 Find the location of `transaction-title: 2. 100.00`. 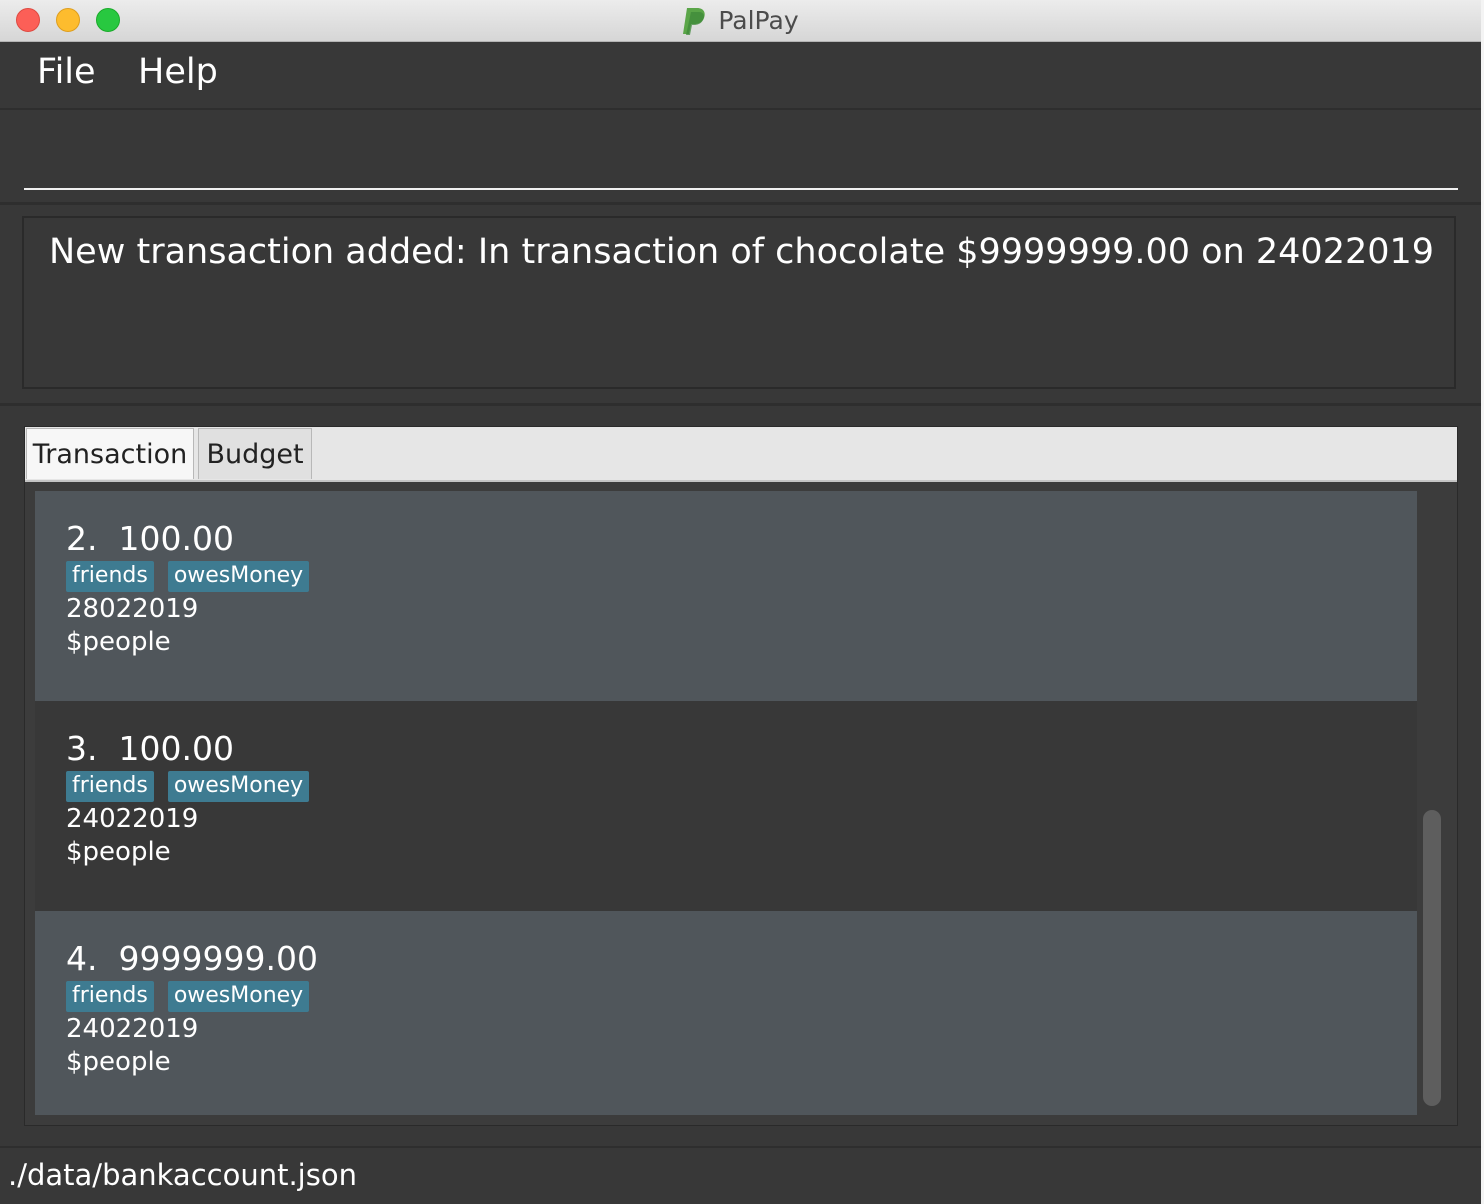

transaction-title: 2. 100.00 is located at coordinates (150, 538).